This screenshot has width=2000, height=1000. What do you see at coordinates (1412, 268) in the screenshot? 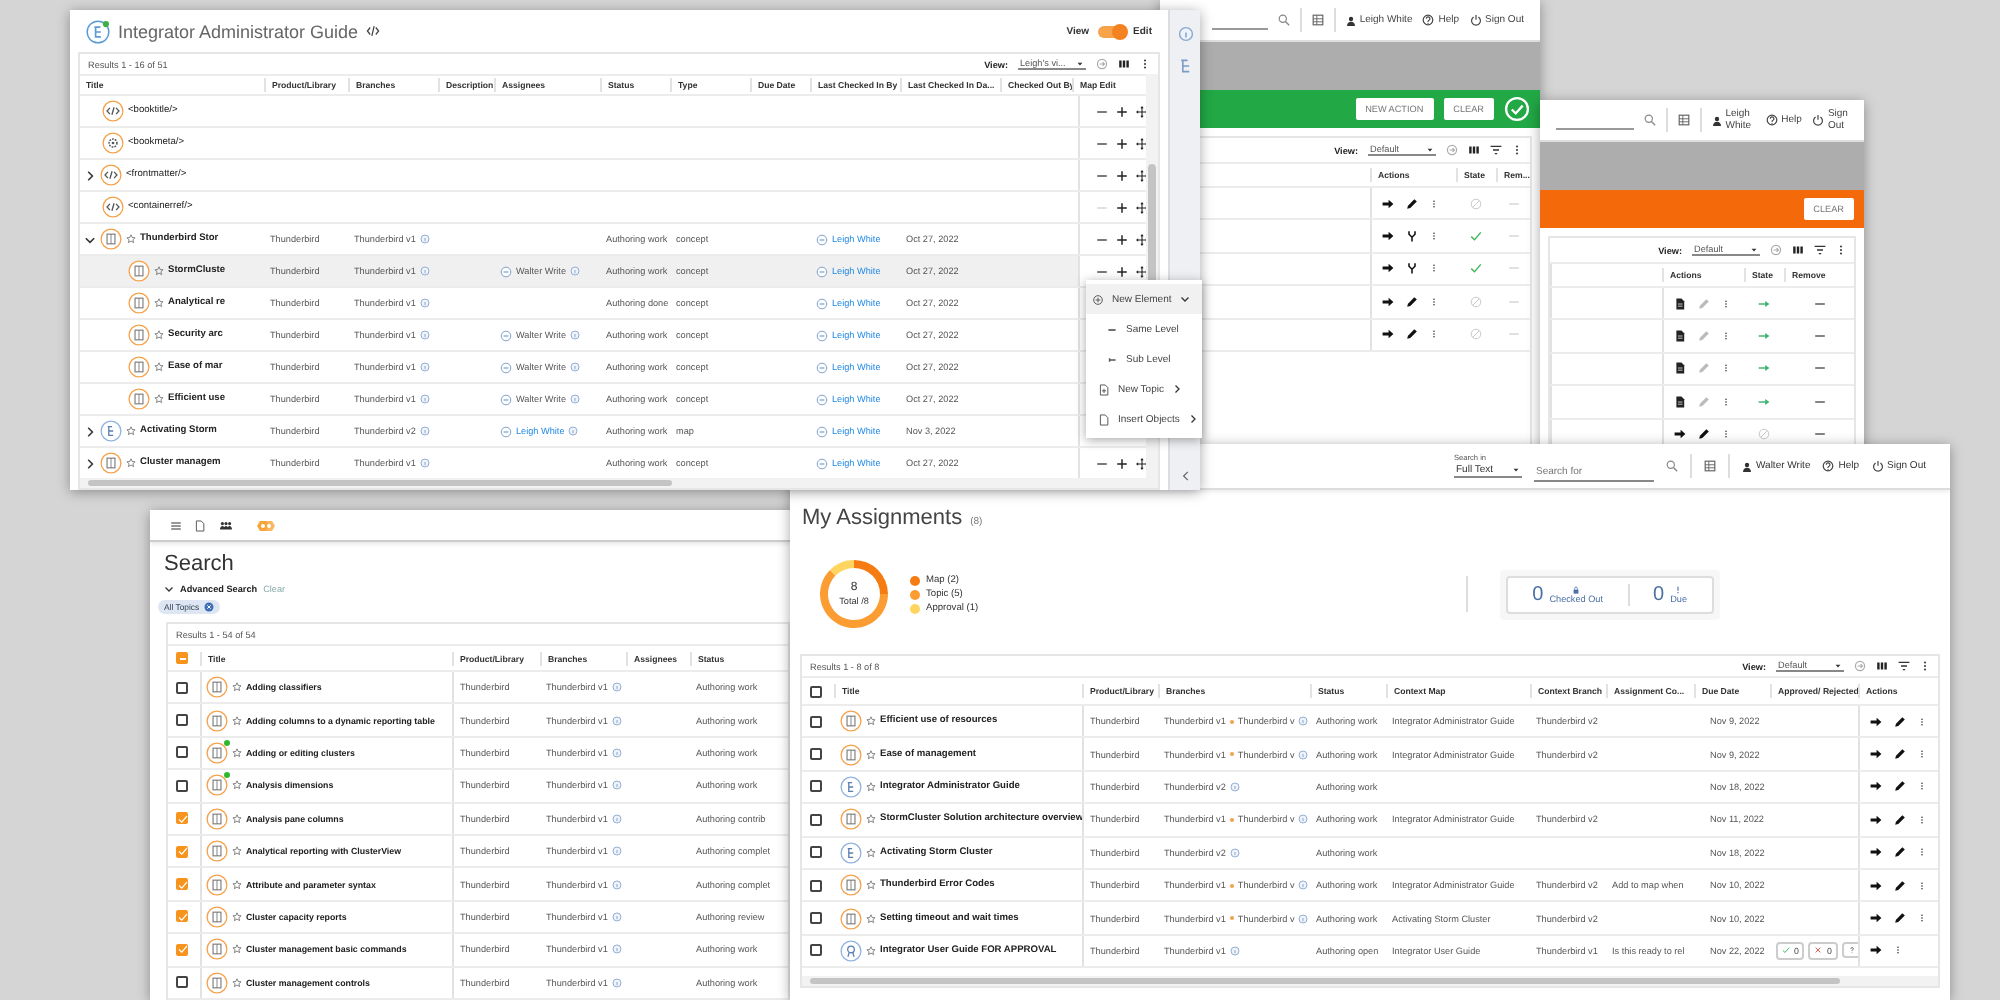
I see `fork-icon` at bounding box center [1412, 268].